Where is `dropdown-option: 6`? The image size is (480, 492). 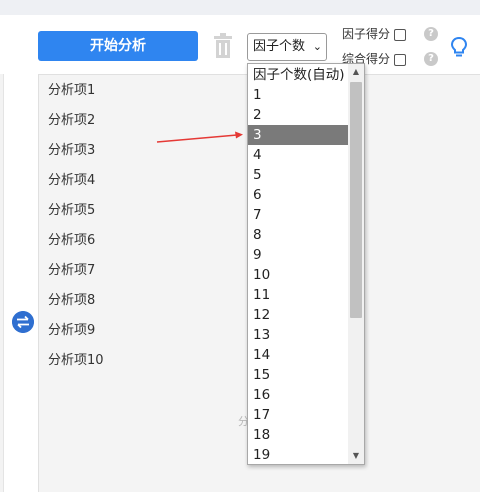
dropdown-option: 6 is located at coordinates (298, 195).